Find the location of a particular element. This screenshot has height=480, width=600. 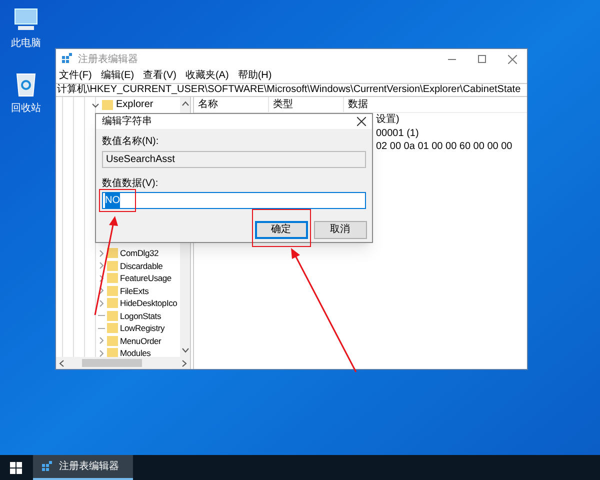

tree-item: MenuOrder is located at coordinates (141, 340).